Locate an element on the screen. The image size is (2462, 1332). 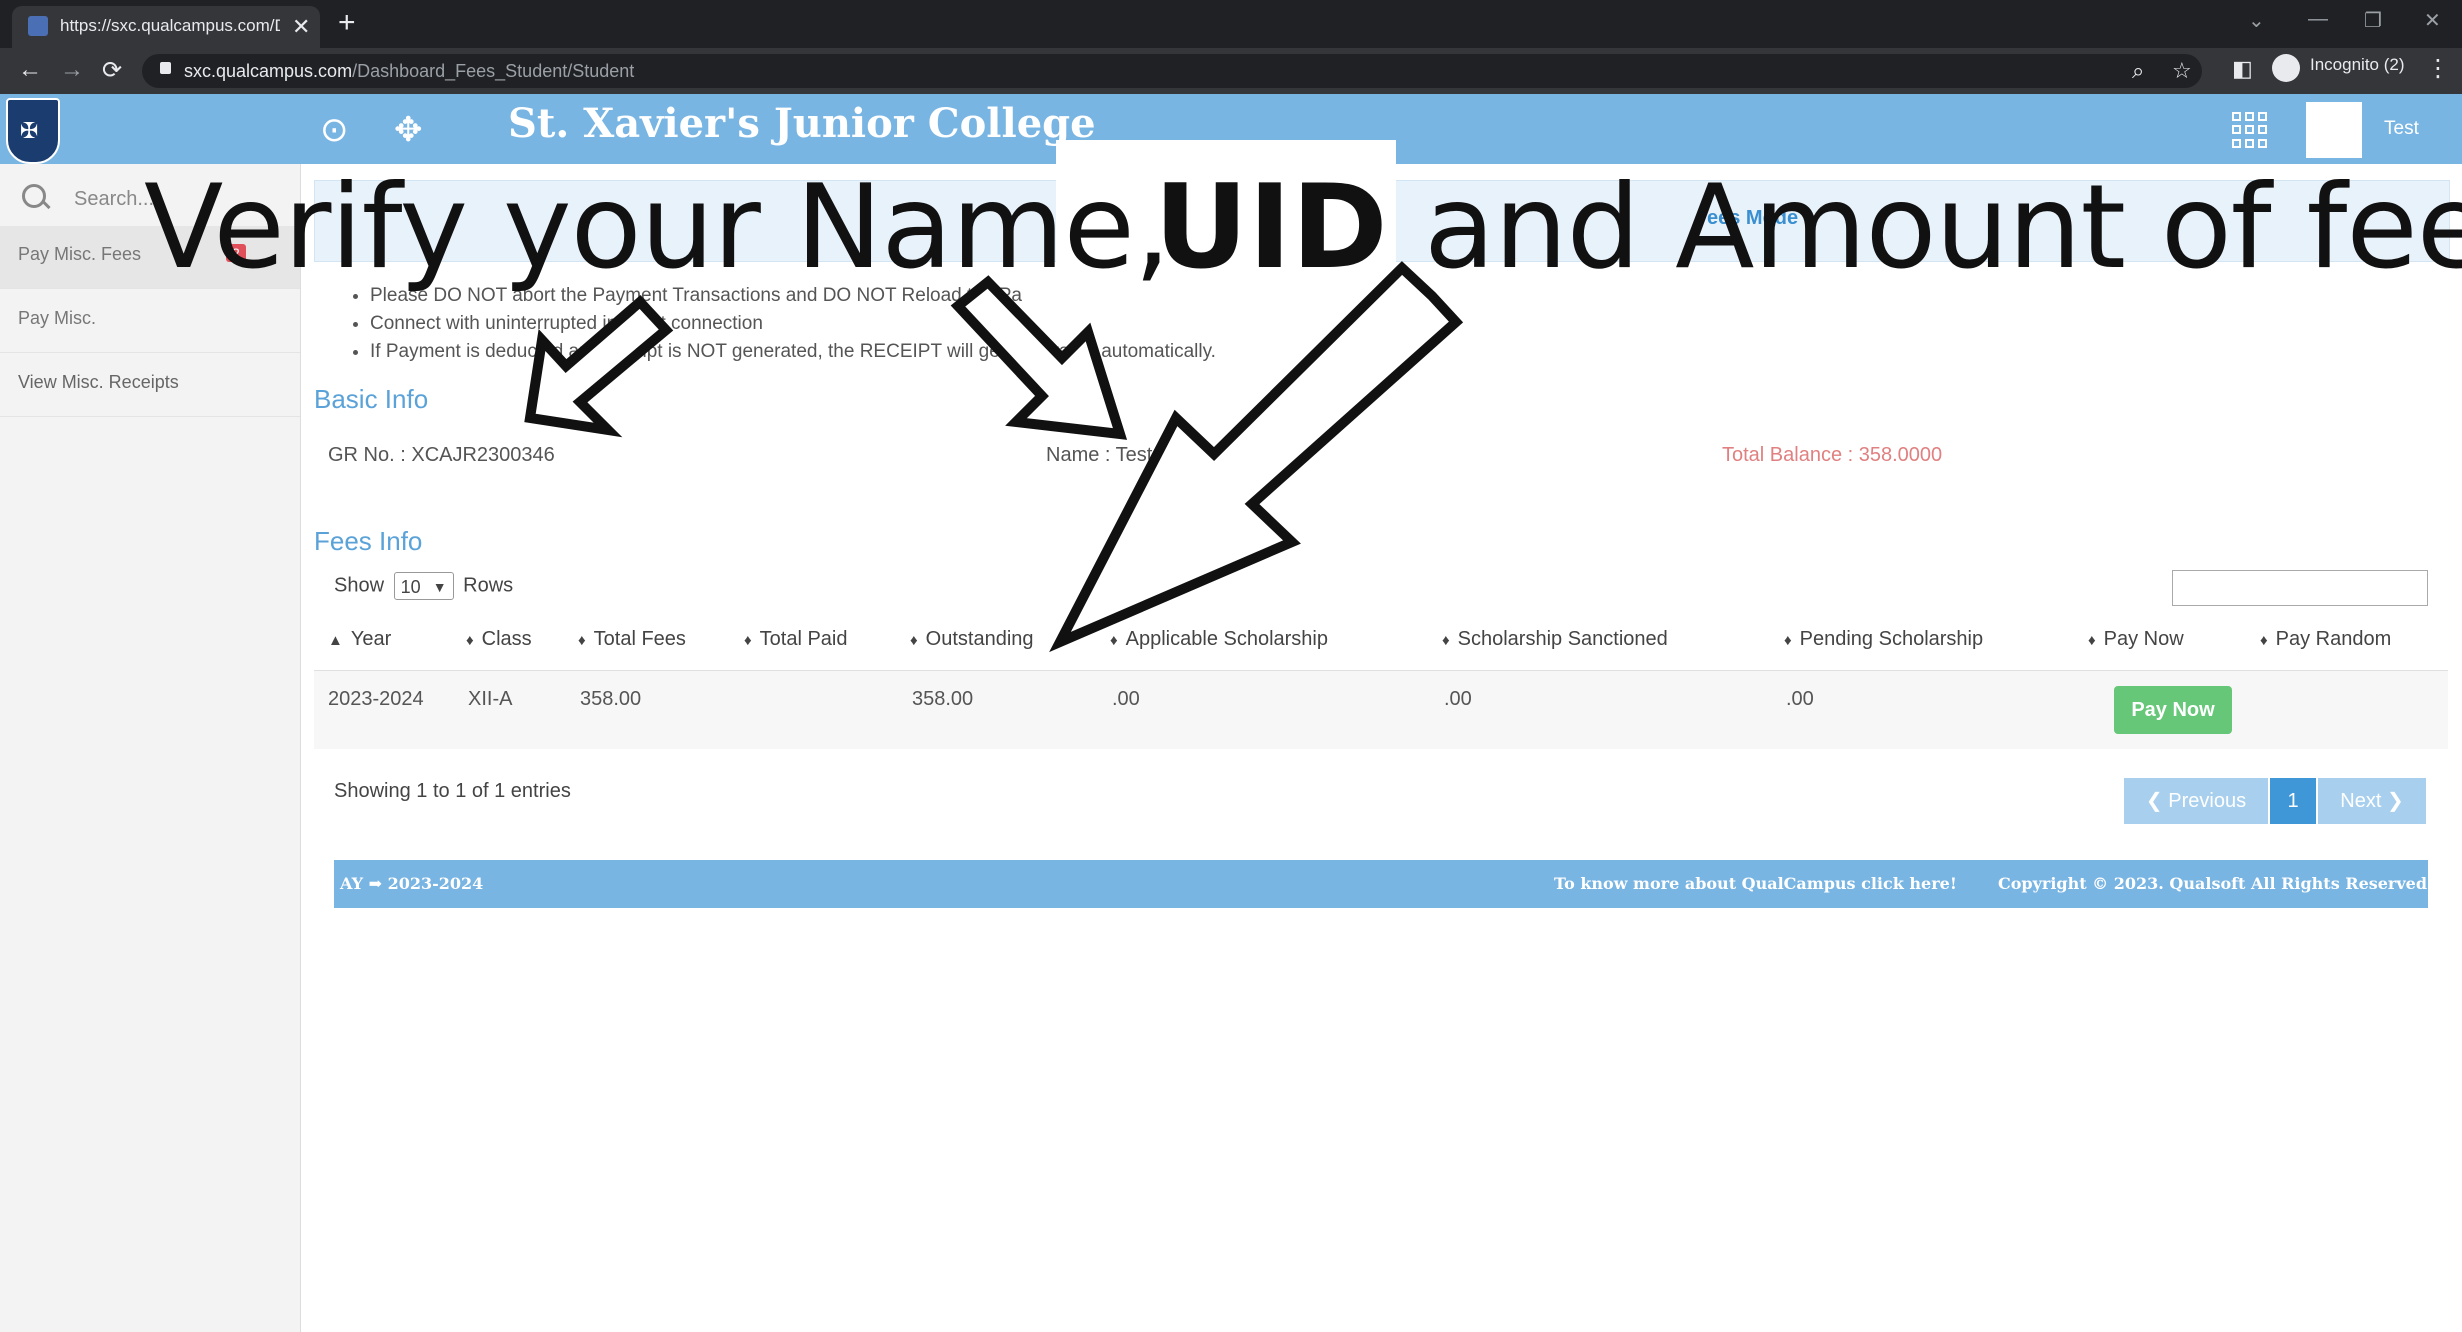
annotation-arrows is located at coordinates (994, 457).